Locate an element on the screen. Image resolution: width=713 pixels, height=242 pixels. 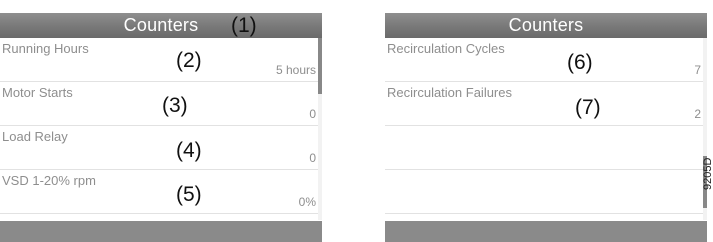
scrollbar-thumb is located at coordinates (320, 66).